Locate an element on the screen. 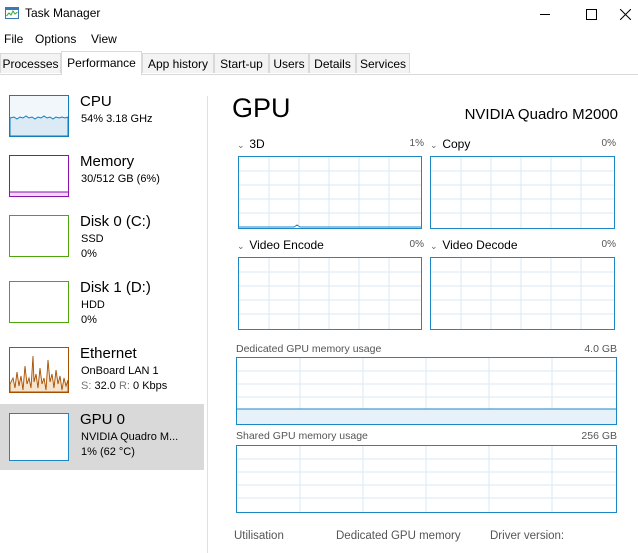 This screenshot has width=638, height=553. shared-memory-label: Shared GPU memory usage is located at coordinates (302, 436).